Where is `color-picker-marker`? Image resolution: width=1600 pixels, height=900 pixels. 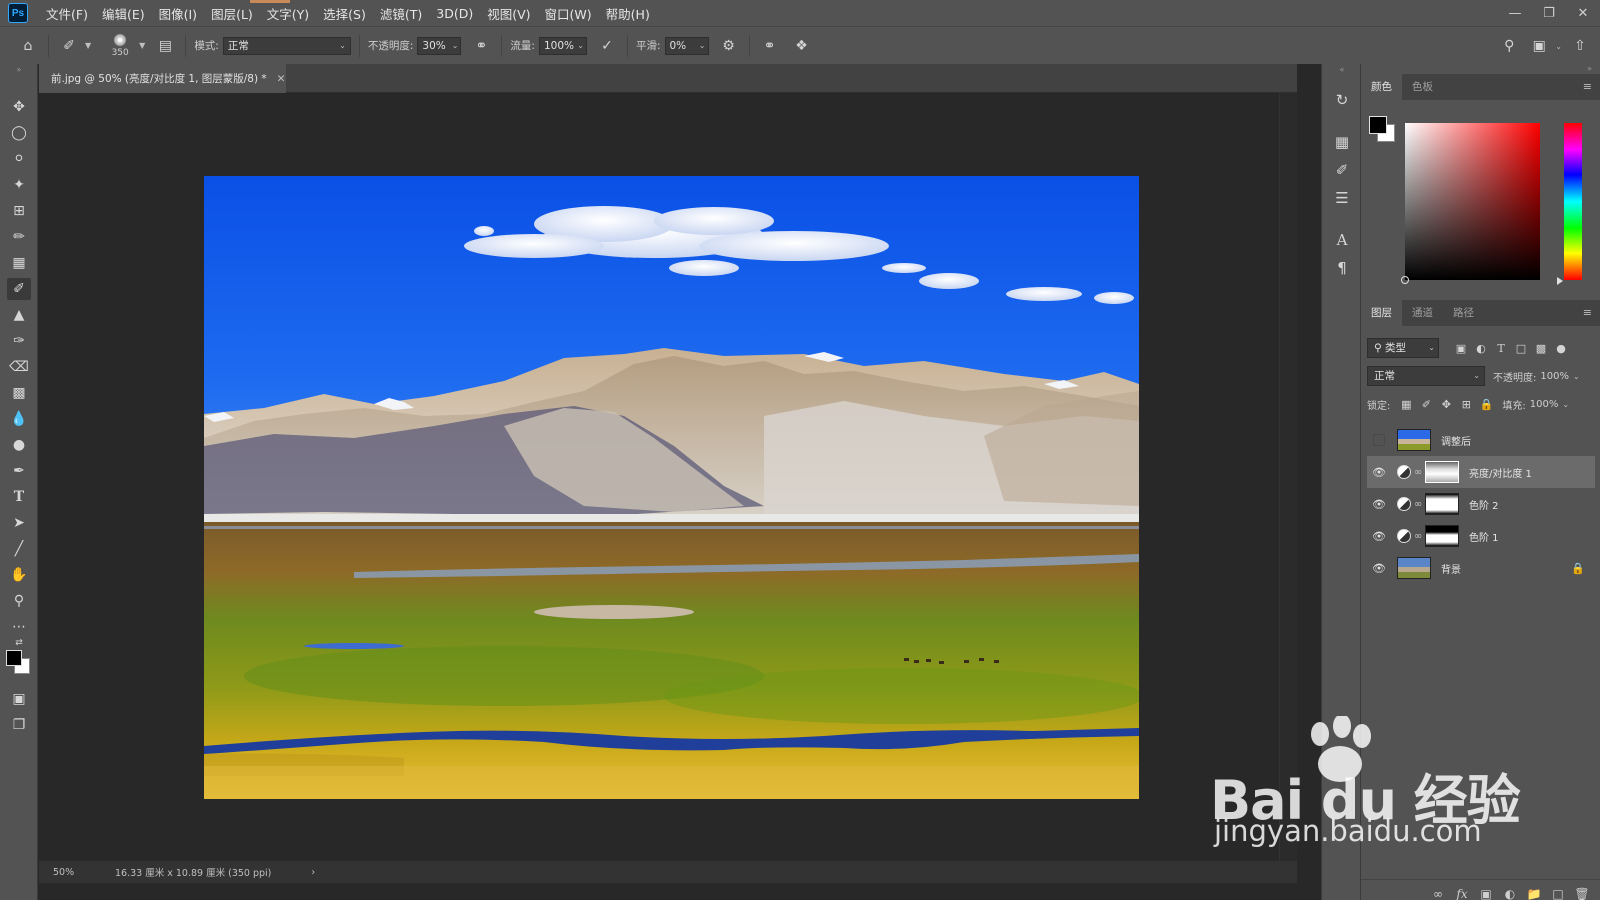 color-picker-marker is located at coordinates (1405, 280).